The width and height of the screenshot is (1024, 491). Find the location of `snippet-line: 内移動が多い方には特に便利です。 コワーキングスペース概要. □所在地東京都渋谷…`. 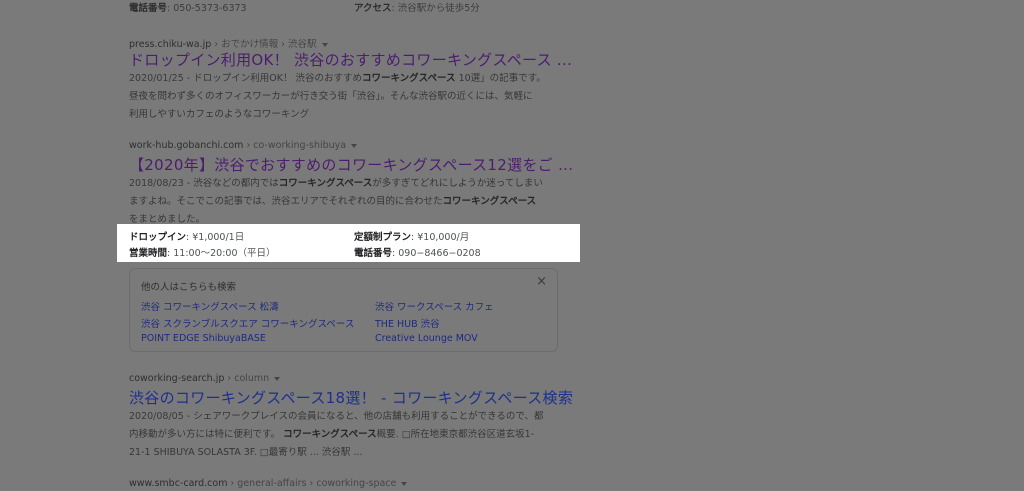

snippet-line: 内移動が多い方には特に便利です。 コワーキングスペース概要. □所在地東京都渋谷… is located at coordinates (332, 434).